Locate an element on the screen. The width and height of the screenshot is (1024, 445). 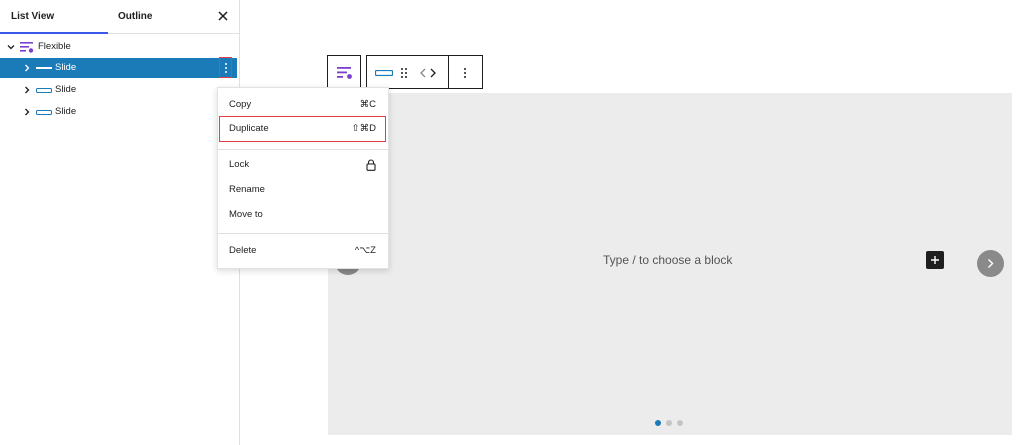
more-vertical-icon is located at coordinates (465, 73).